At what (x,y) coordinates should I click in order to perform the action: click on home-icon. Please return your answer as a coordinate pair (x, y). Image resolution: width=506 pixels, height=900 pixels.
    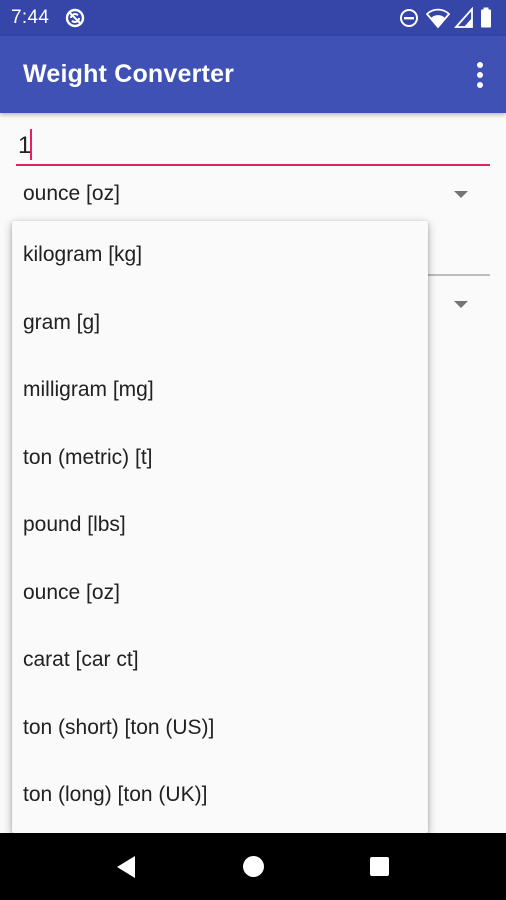
    Looking at the image, I should click on (253, 866).